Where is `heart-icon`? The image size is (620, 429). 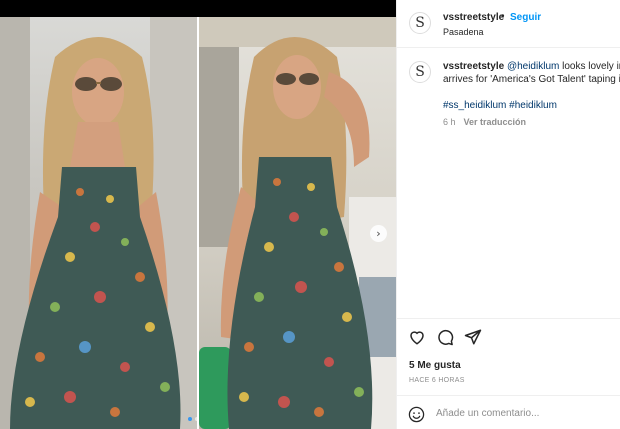 heart-icon is located at coordinates (417, 337).